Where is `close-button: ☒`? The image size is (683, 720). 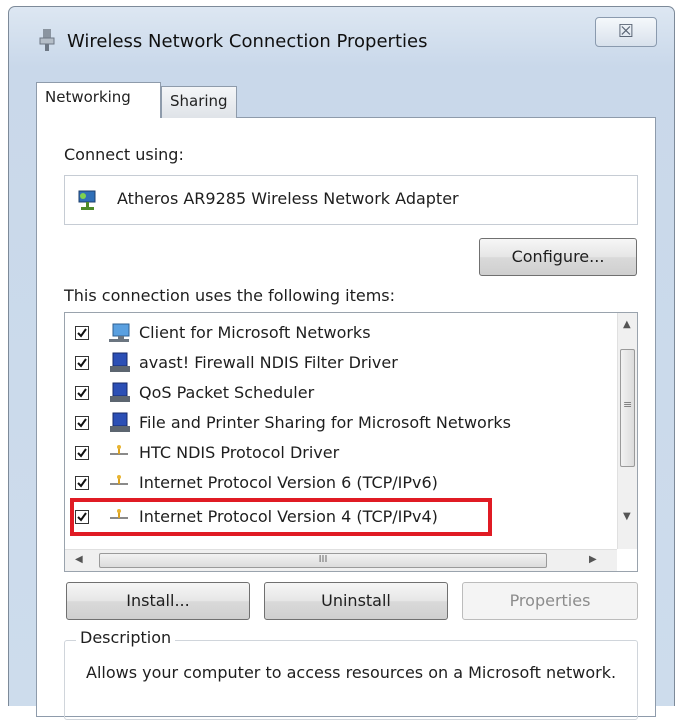
close-button: ☒ is located at coordinates (626, 32).